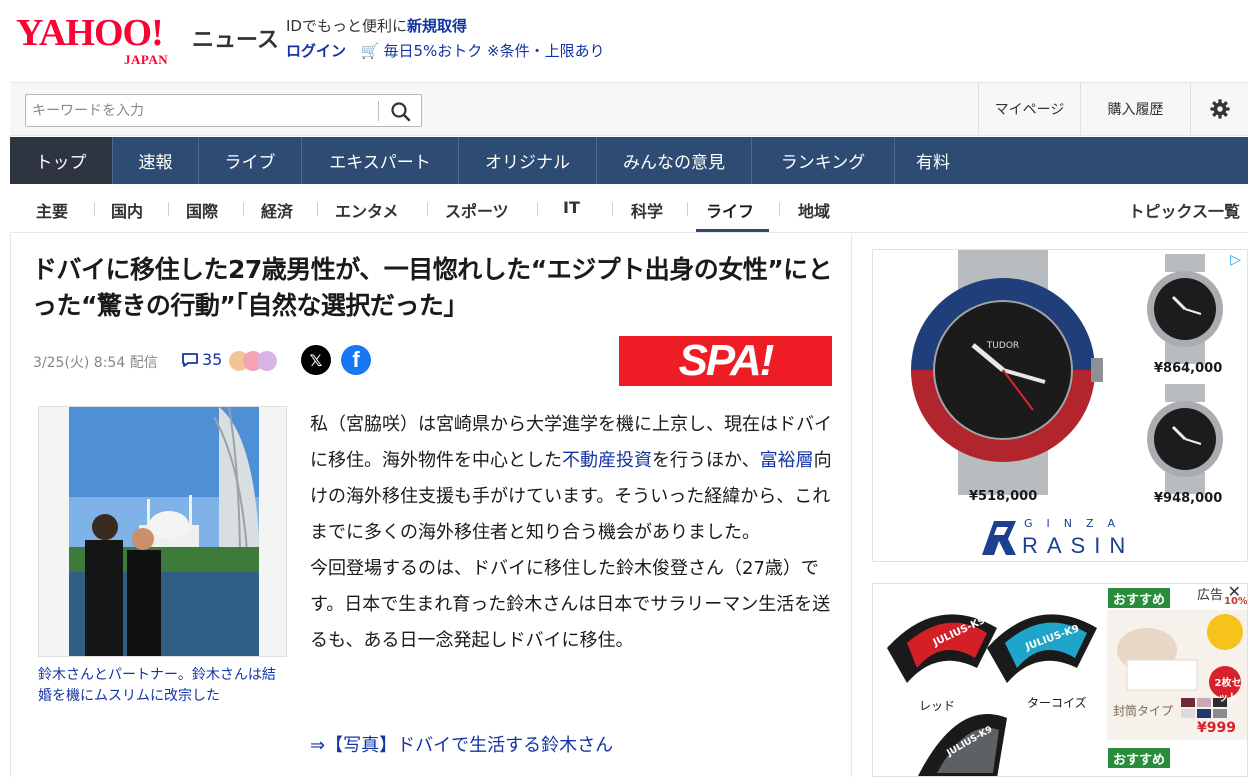 The height and width of the screenshot is (777, 1260). Describe the element at coordinates (607, 460) in the screenshot. I see `keyword-link-real-estate: 不動産投資` at that location.